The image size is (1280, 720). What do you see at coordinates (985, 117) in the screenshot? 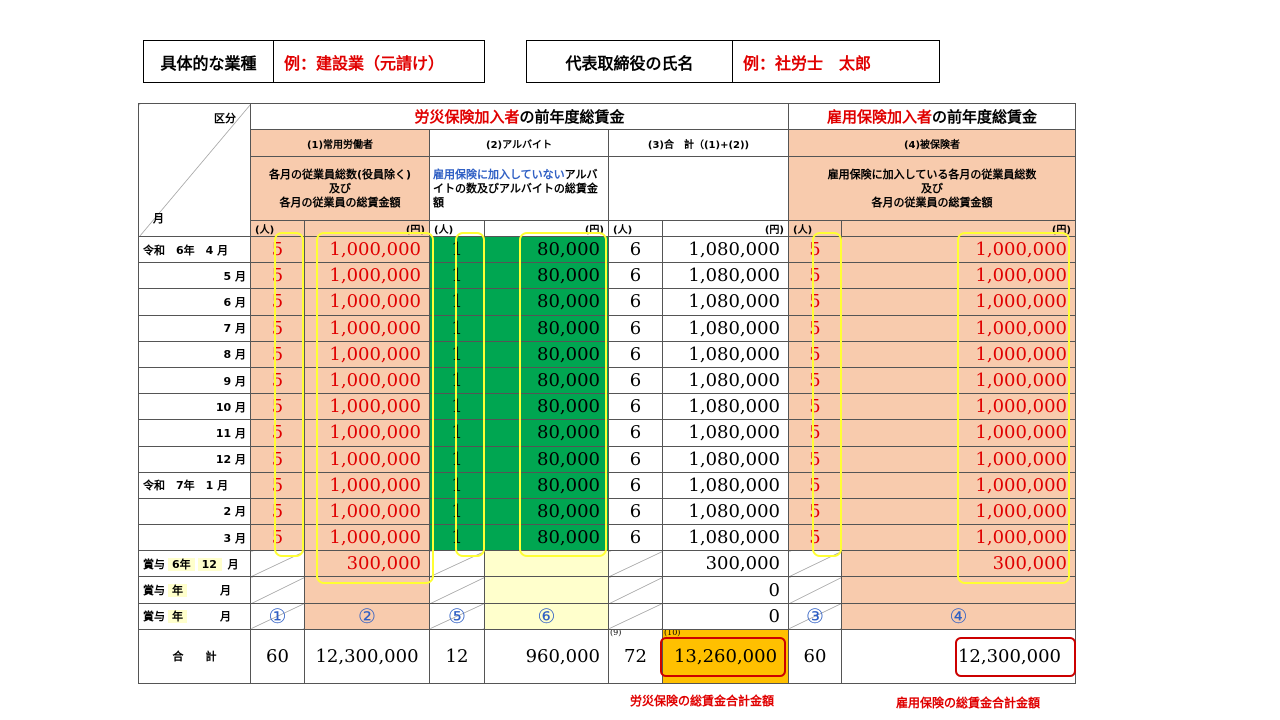
I see `koyou-header-rest: の前年度総賃金` at bounding box center [985, 117].